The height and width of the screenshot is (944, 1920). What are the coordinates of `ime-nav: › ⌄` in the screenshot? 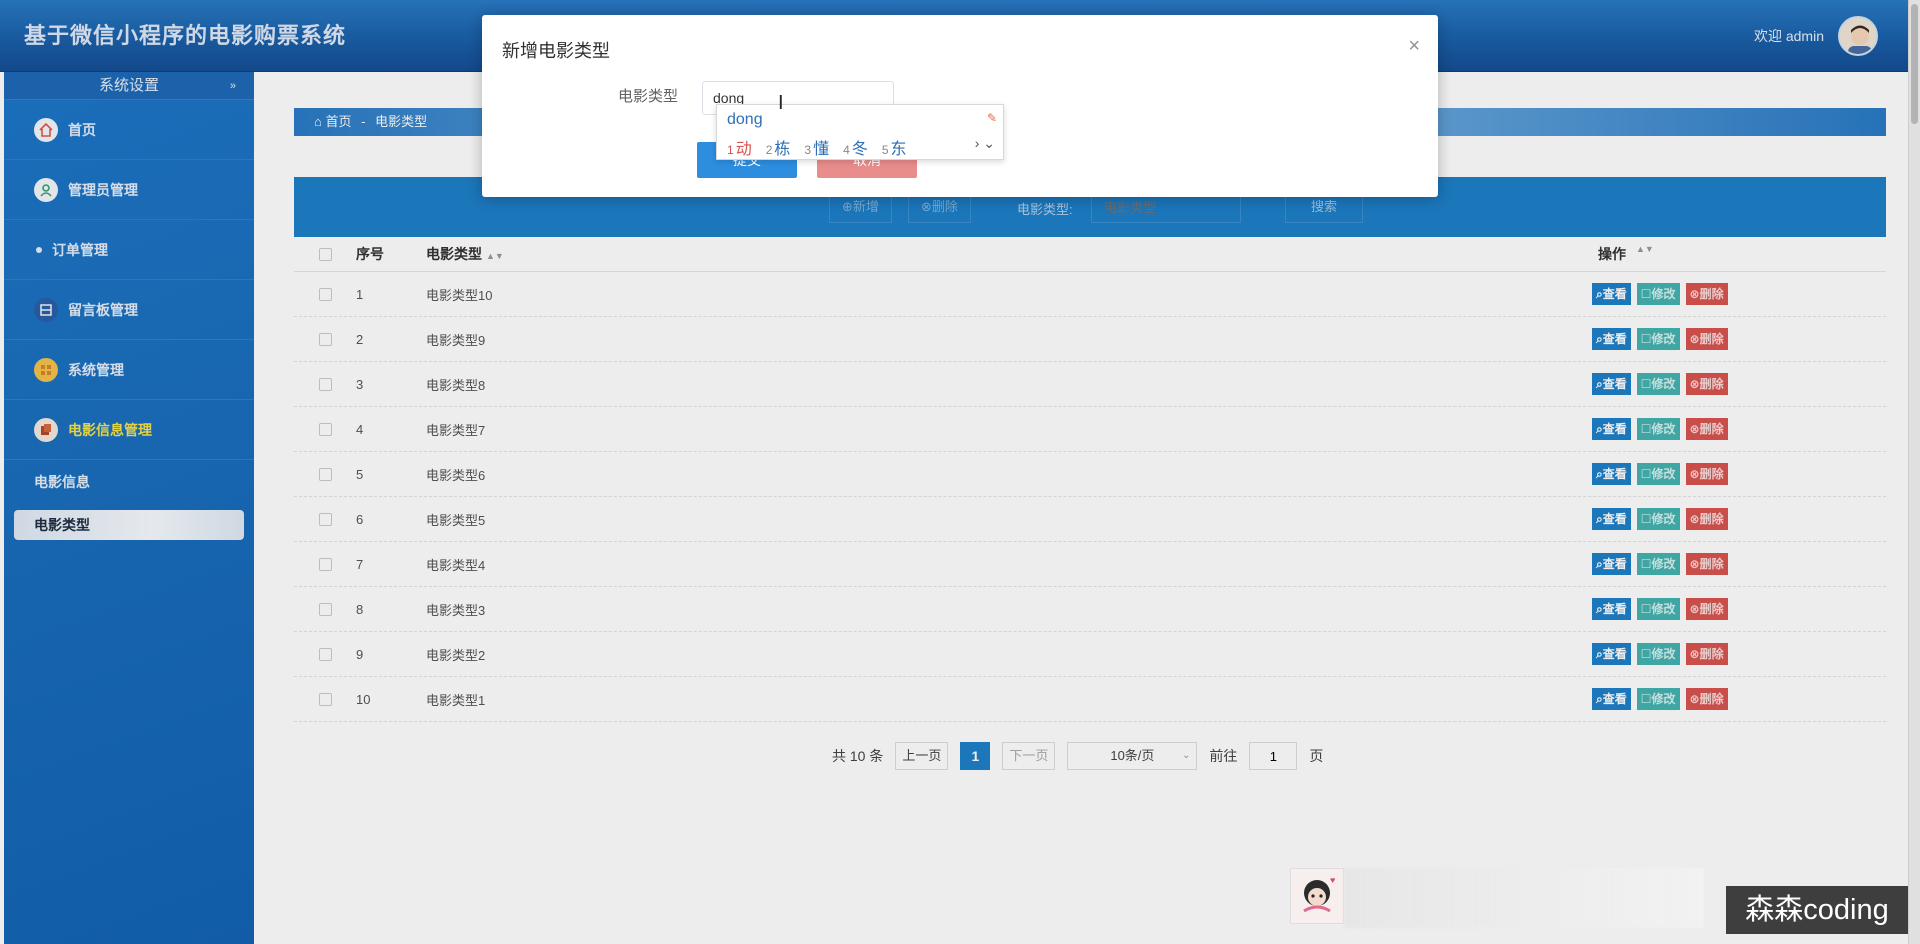 It's located at (985, 143).